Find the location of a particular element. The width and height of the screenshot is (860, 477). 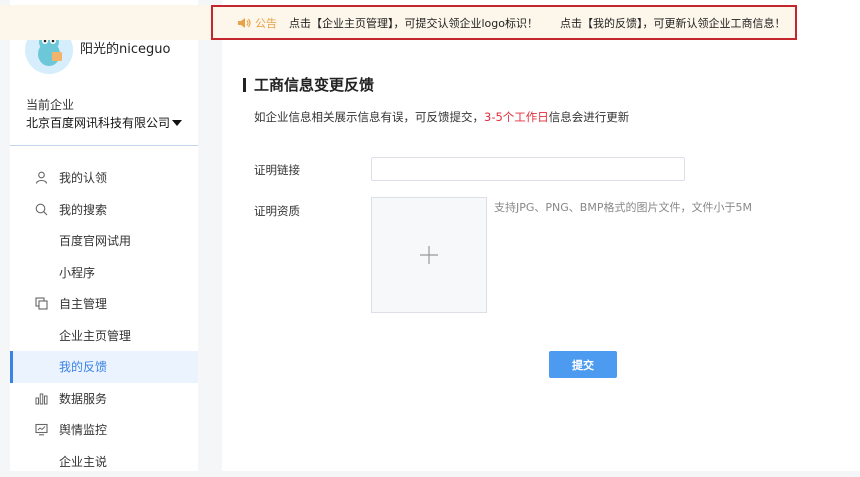

sidebar-item-sentiment-monitor: 舆情监控 is located at coordinates (104, 430).